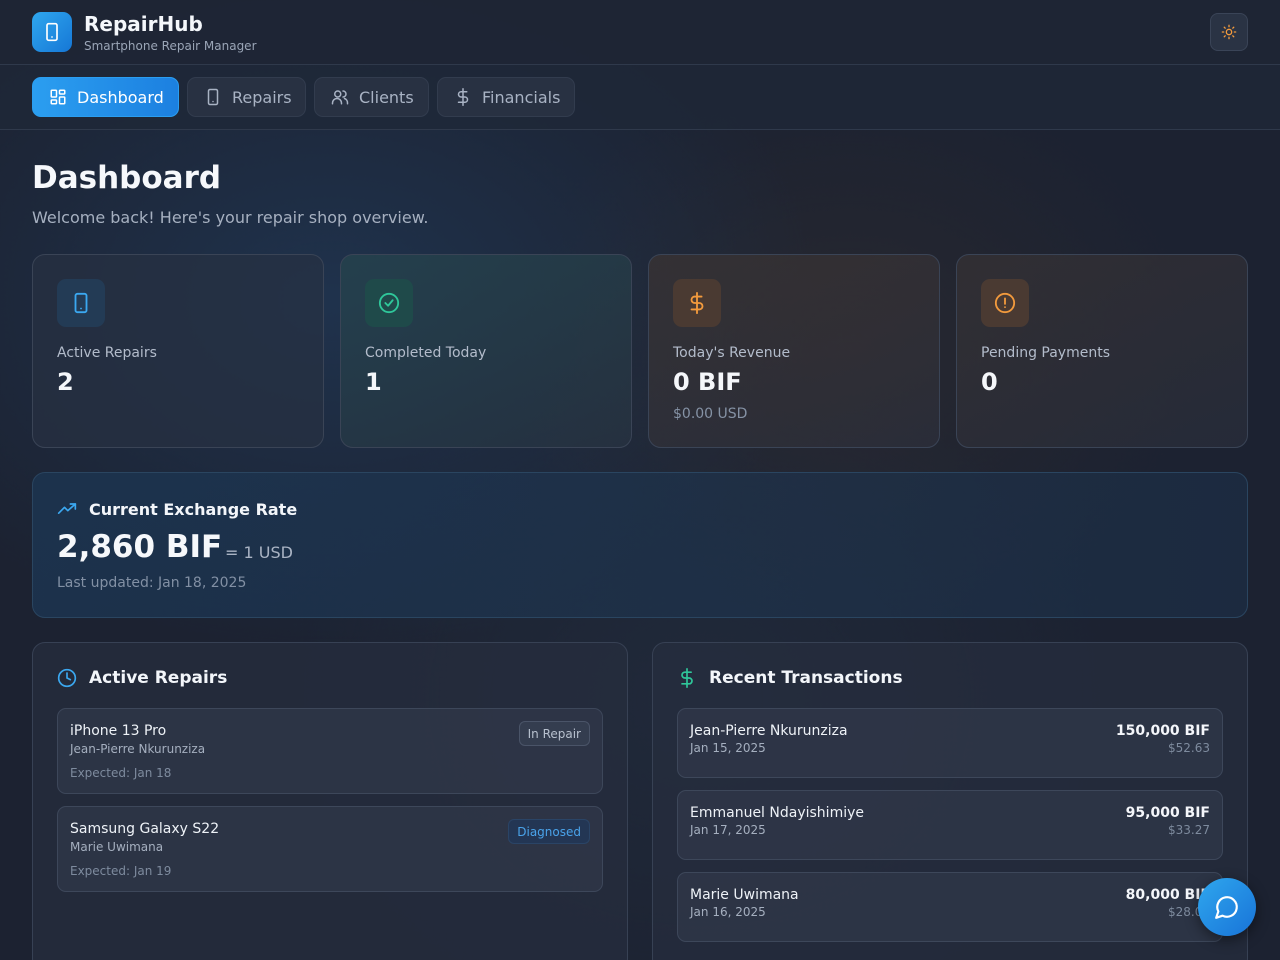 This screenshot has height=960, width=1280. I want to click on active-repairs-heading: Active Repairs, so click(142, 678).